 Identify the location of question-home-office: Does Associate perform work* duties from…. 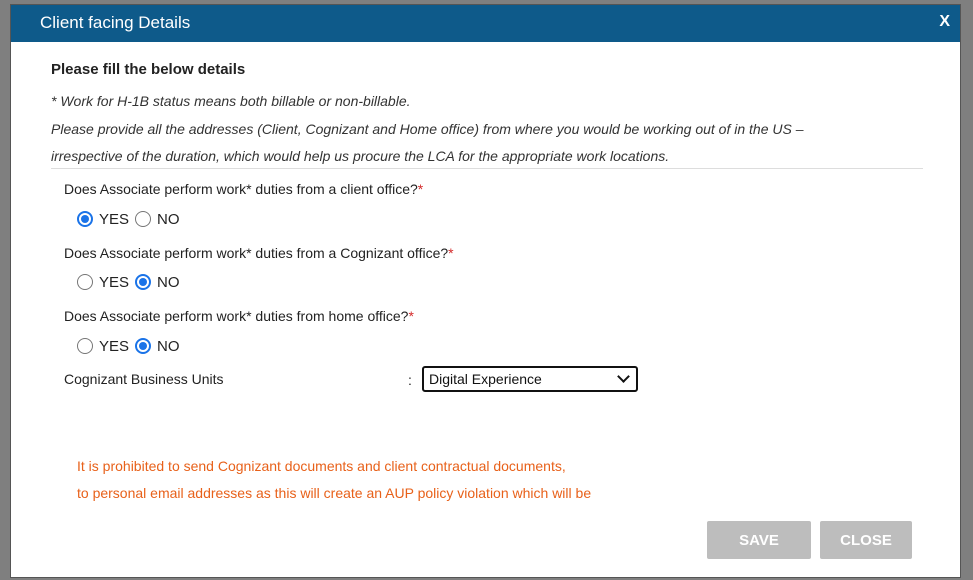
(239, 316).